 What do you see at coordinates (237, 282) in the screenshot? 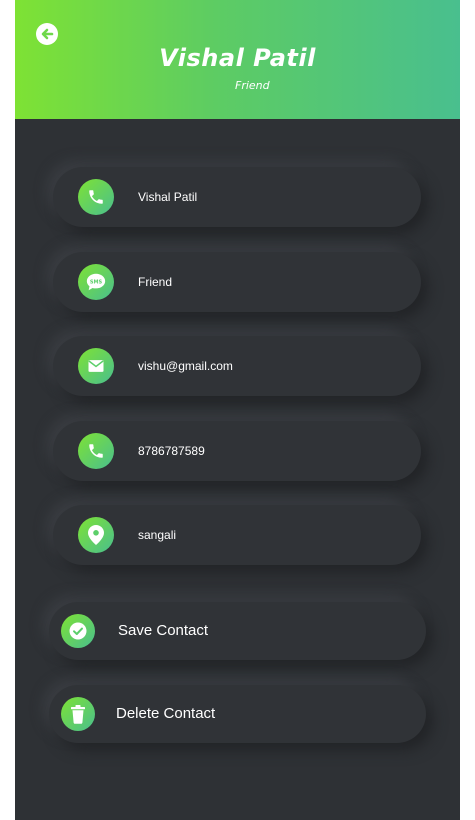
I see `relation-field: SMS Friend` at bounding box center [237, 282].